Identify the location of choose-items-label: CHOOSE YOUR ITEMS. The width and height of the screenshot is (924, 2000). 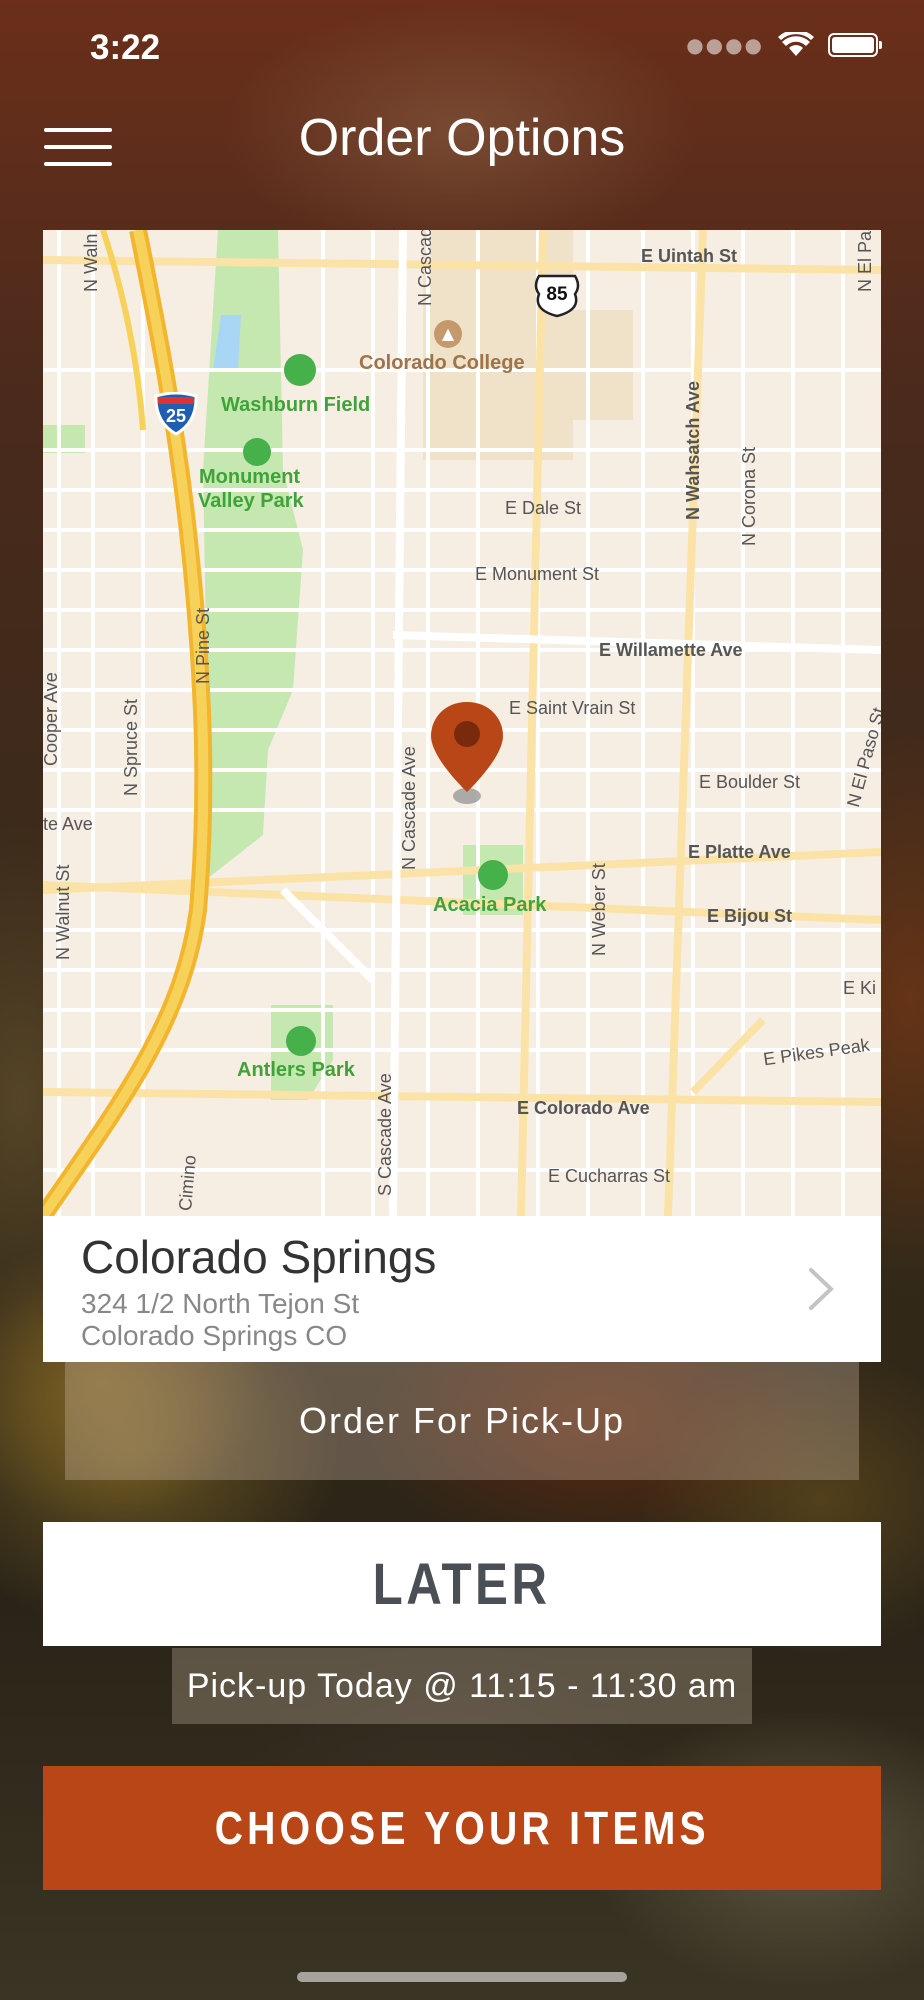
(462, 1828).